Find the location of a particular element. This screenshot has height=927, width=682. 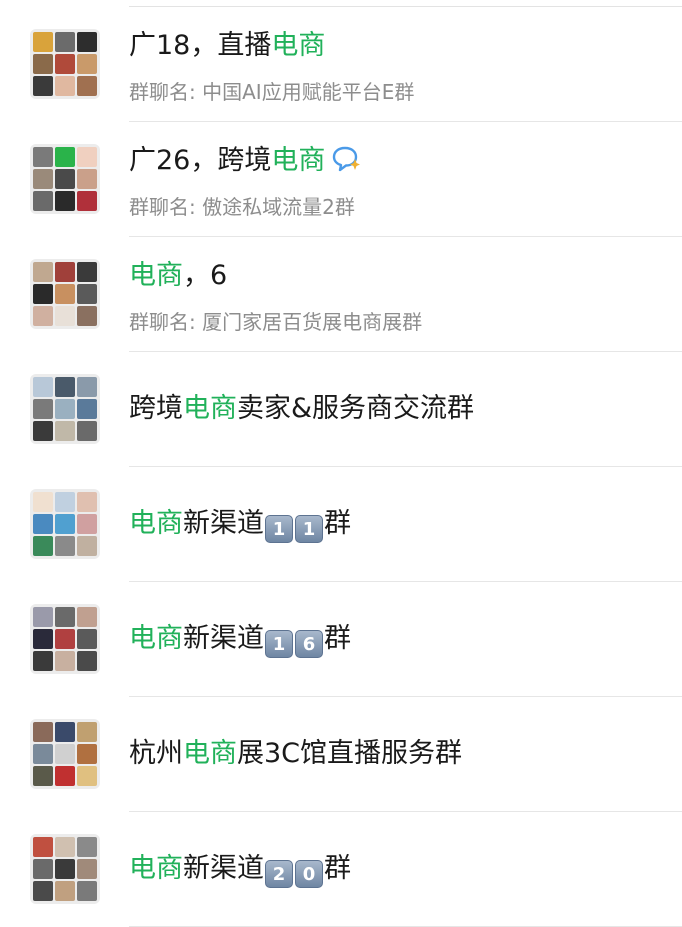

group-chat-result: 电商新渠道 1 6 群 is located at coordinates (341, 639).